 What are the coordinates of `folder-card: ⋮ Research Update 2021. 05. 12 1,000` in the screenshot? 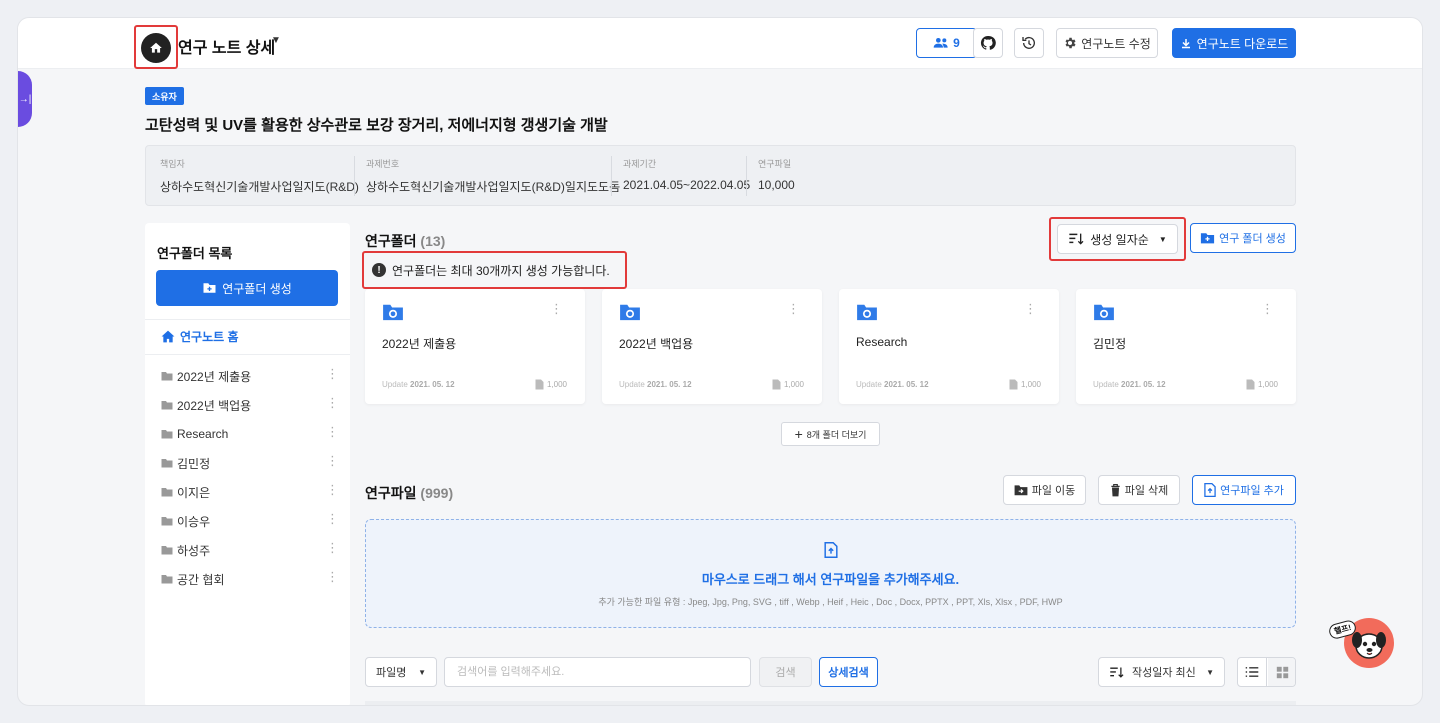 It's located at (949, 346).